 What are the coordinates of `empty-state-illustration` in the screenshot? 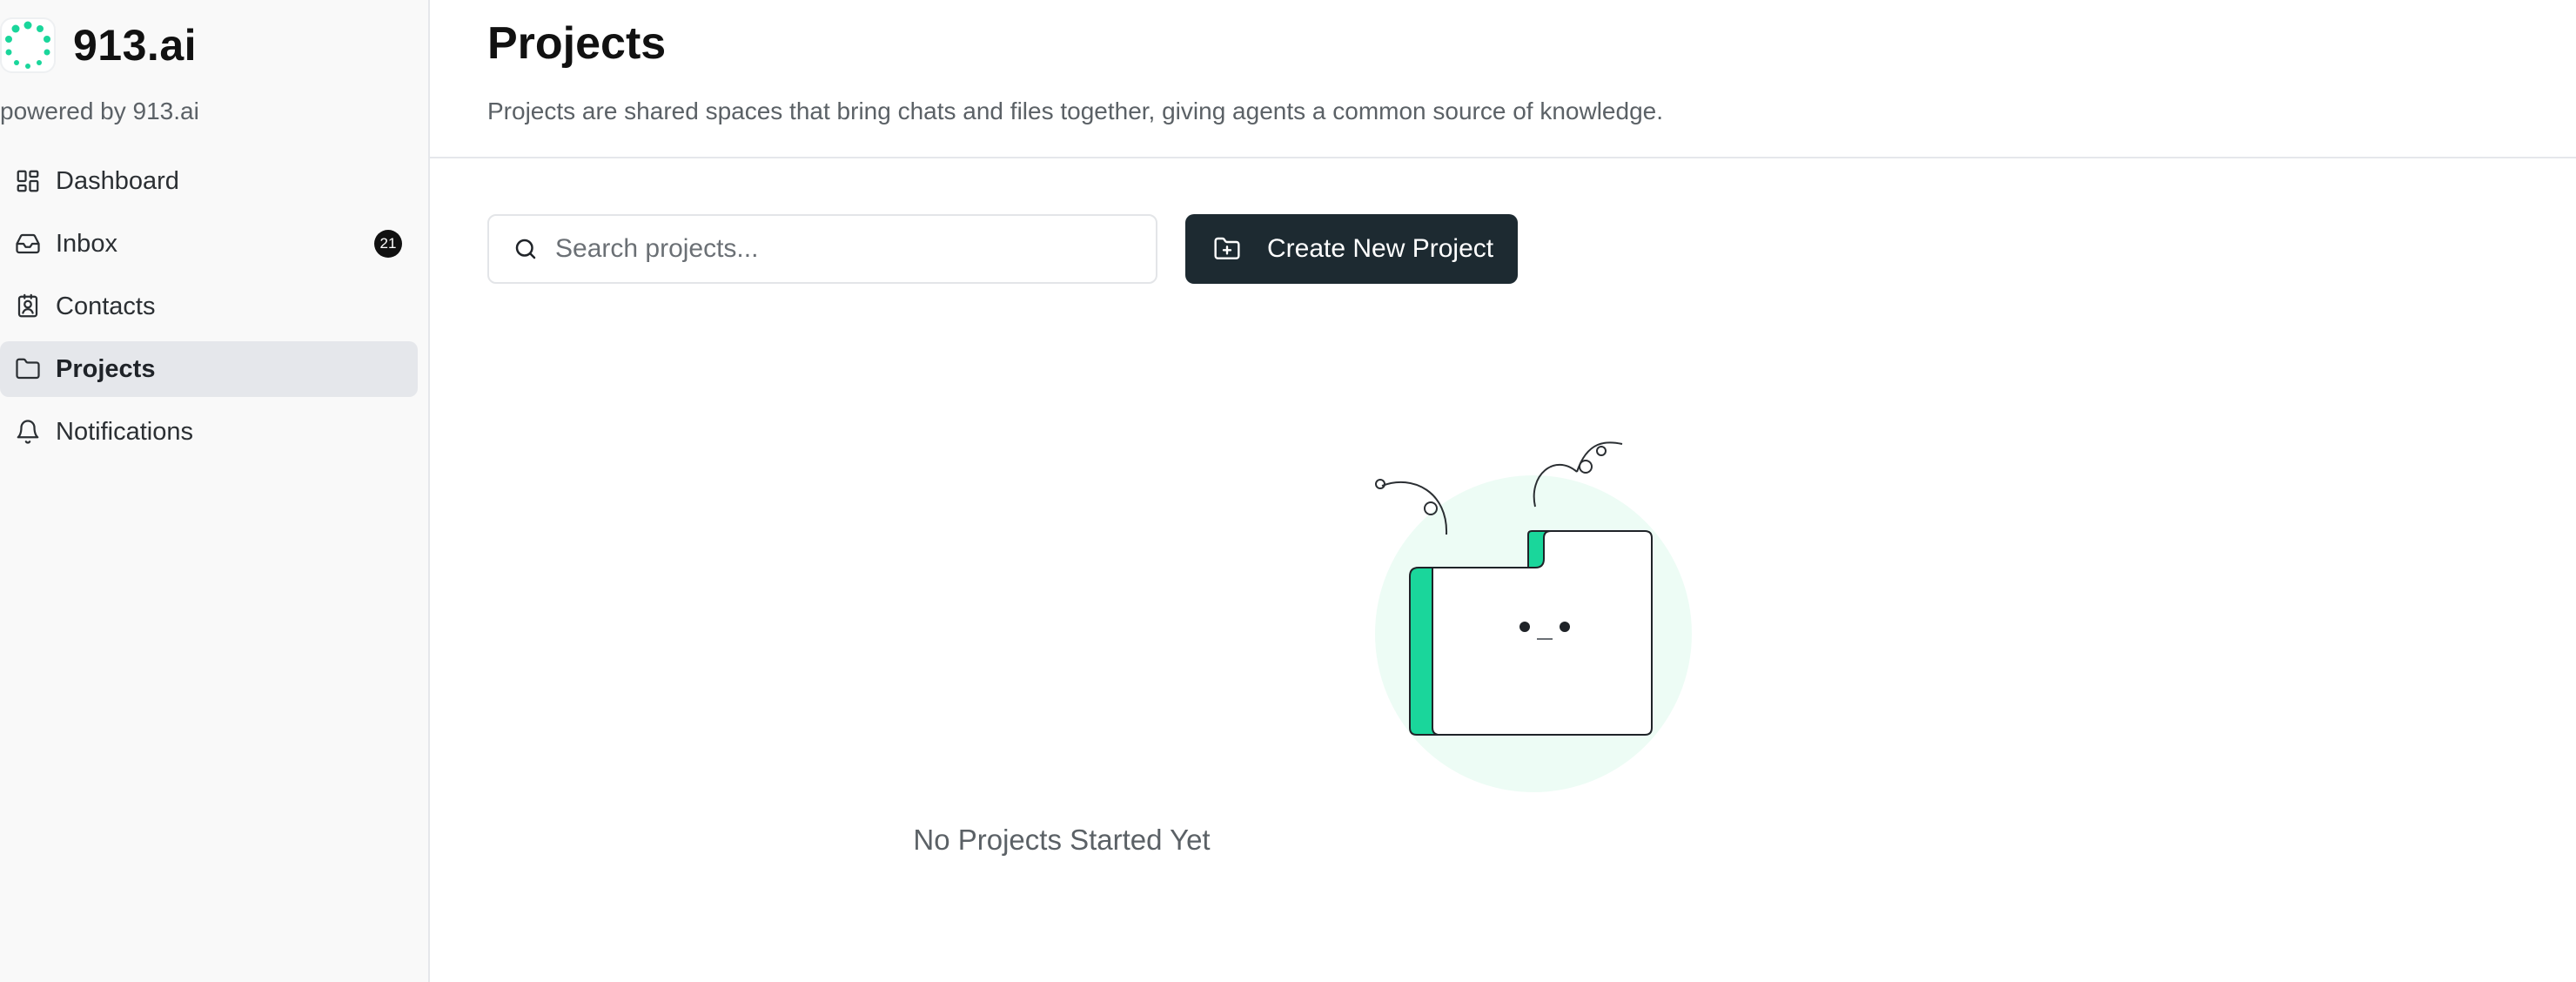 It's located at (1500, 623).